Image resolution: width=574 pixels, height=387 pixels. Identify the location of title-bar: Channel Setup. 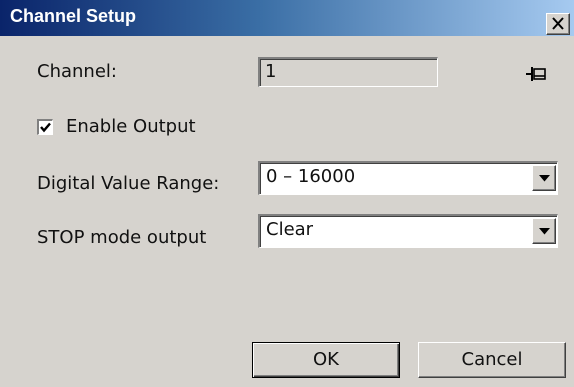
(287, 18).